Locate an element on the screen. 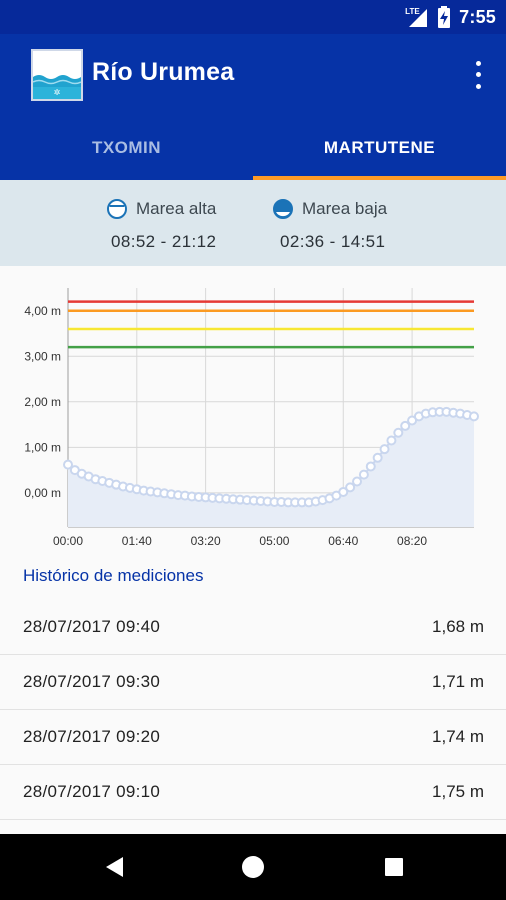 The height and width of the screenshot is (900, 506). history-row: 28/07/2017 09:20 1,74 m is located at coordinates (253, 737).